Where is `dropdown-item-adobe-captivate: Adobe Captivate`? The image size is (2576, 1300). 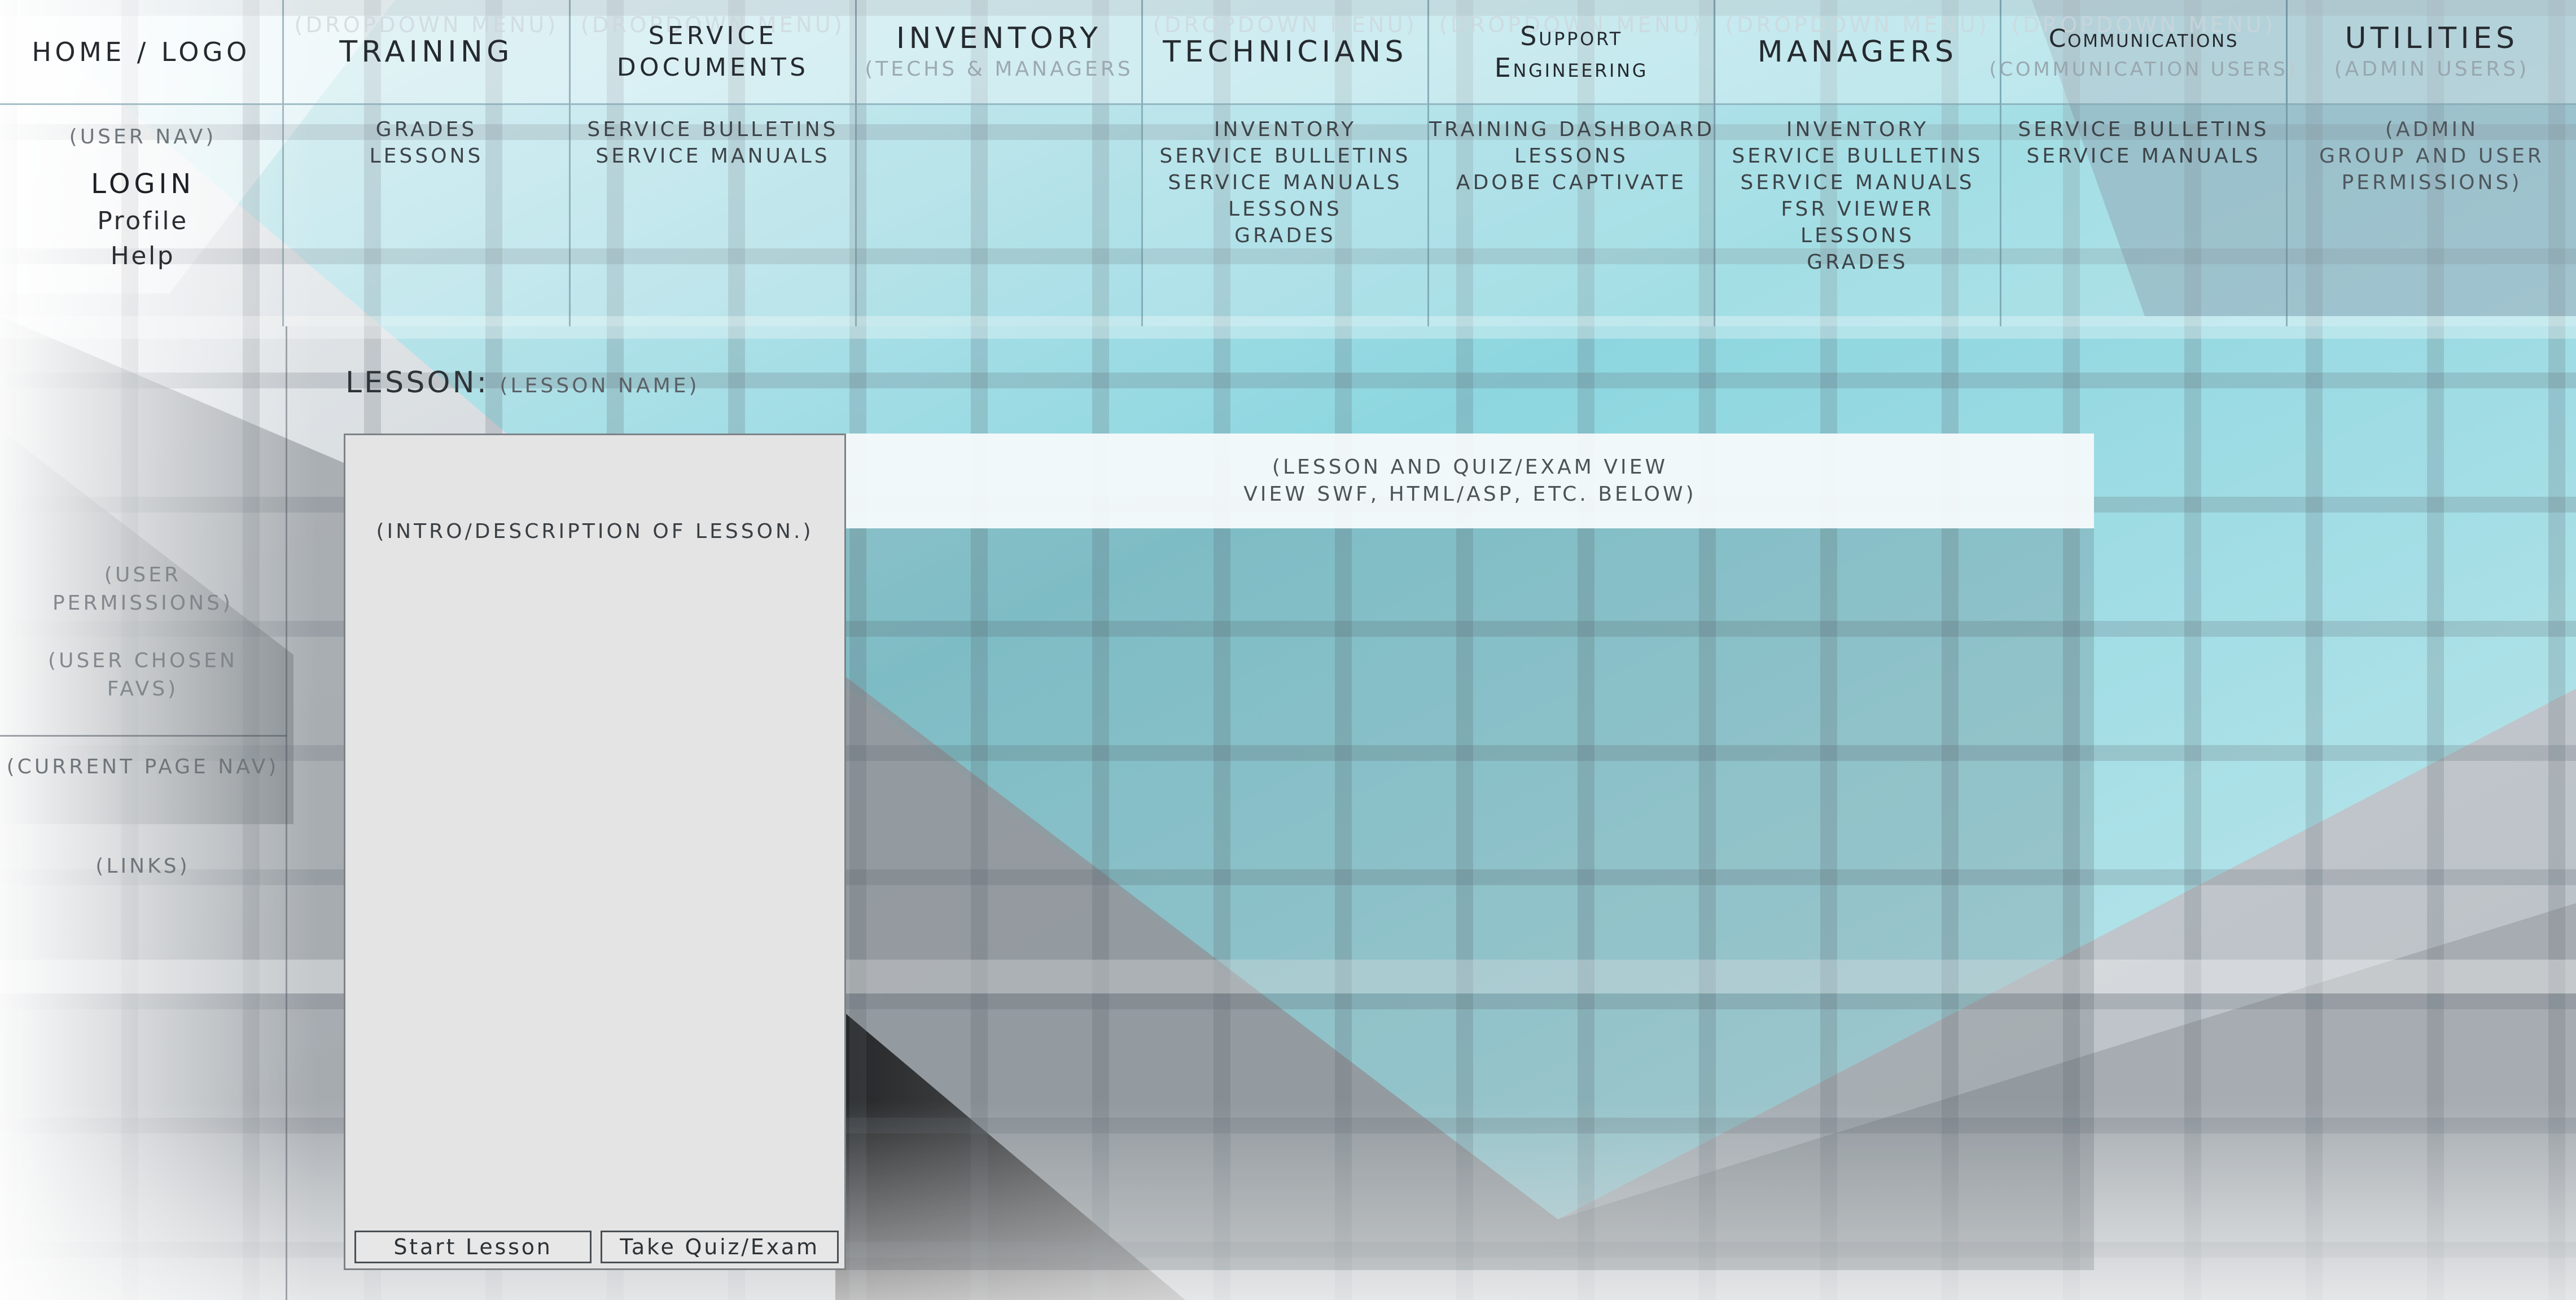 dropdown-item-adobe-captivate: Adobe Captivate is located at coordinates (1571, 182).